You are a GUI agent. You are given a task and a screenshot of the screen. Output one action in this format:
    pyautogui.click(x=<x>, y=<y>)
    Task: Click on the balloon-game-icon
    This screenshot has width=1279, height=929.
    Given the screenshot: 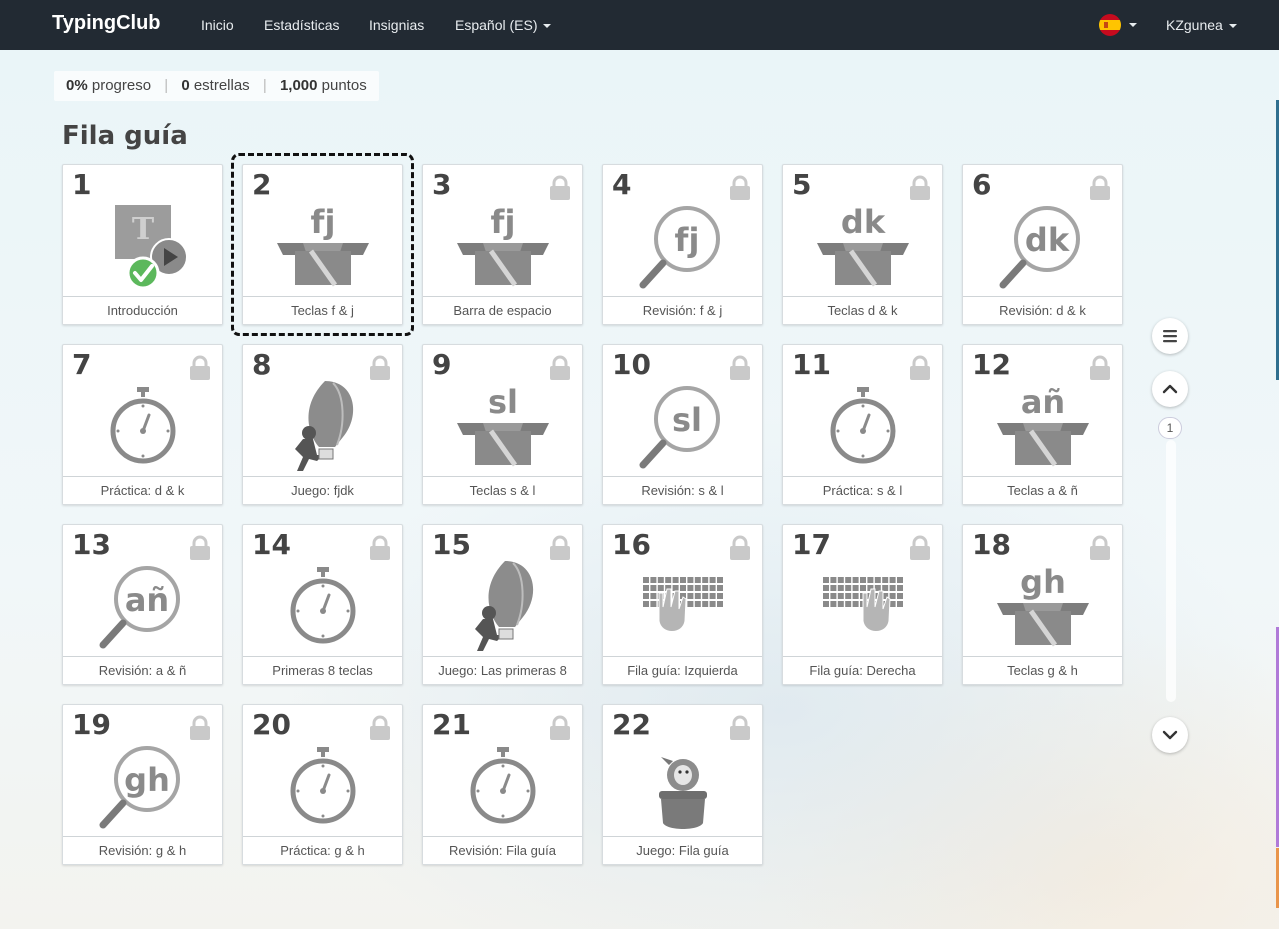 What is the action you would take?
    pyautogui.click(x=323, y=425)
    